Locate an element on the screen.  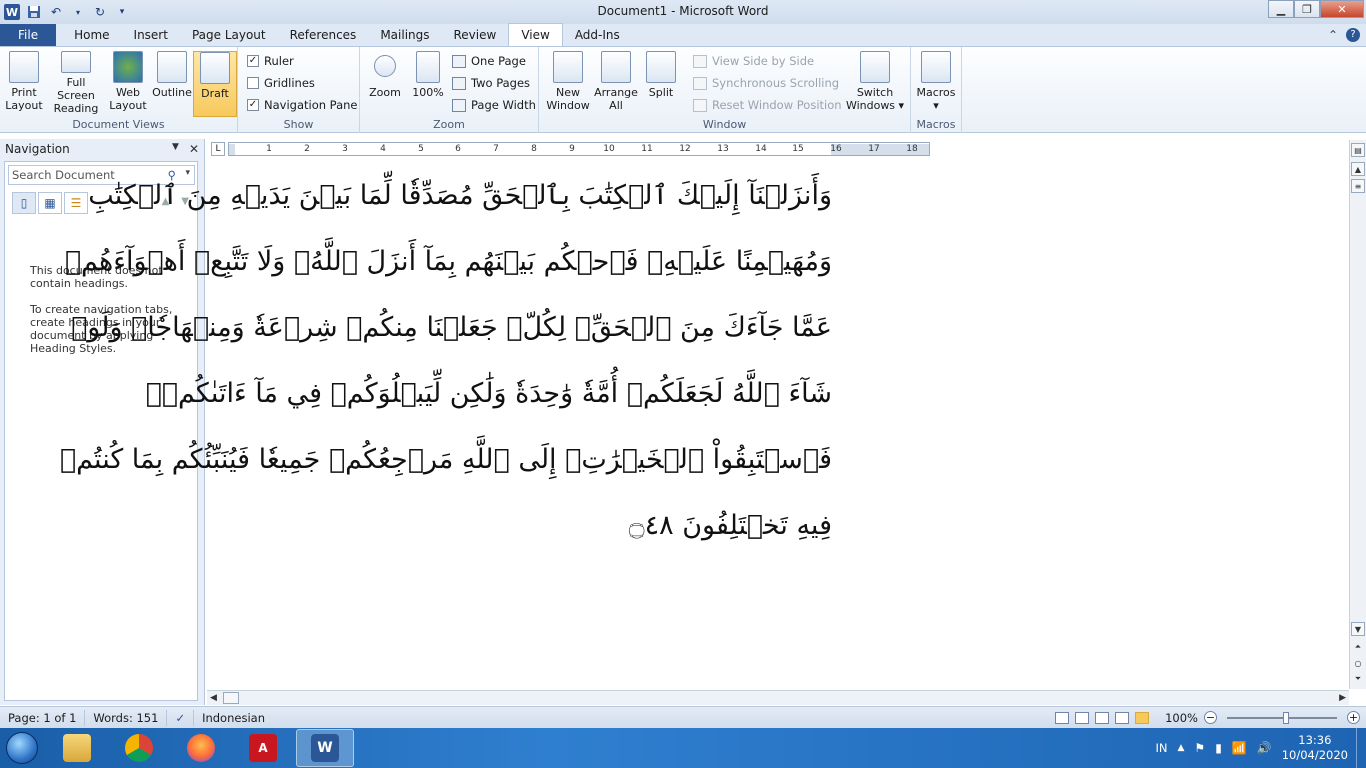
web-layout-button: Web Layout is located at coordinates (128, 83).